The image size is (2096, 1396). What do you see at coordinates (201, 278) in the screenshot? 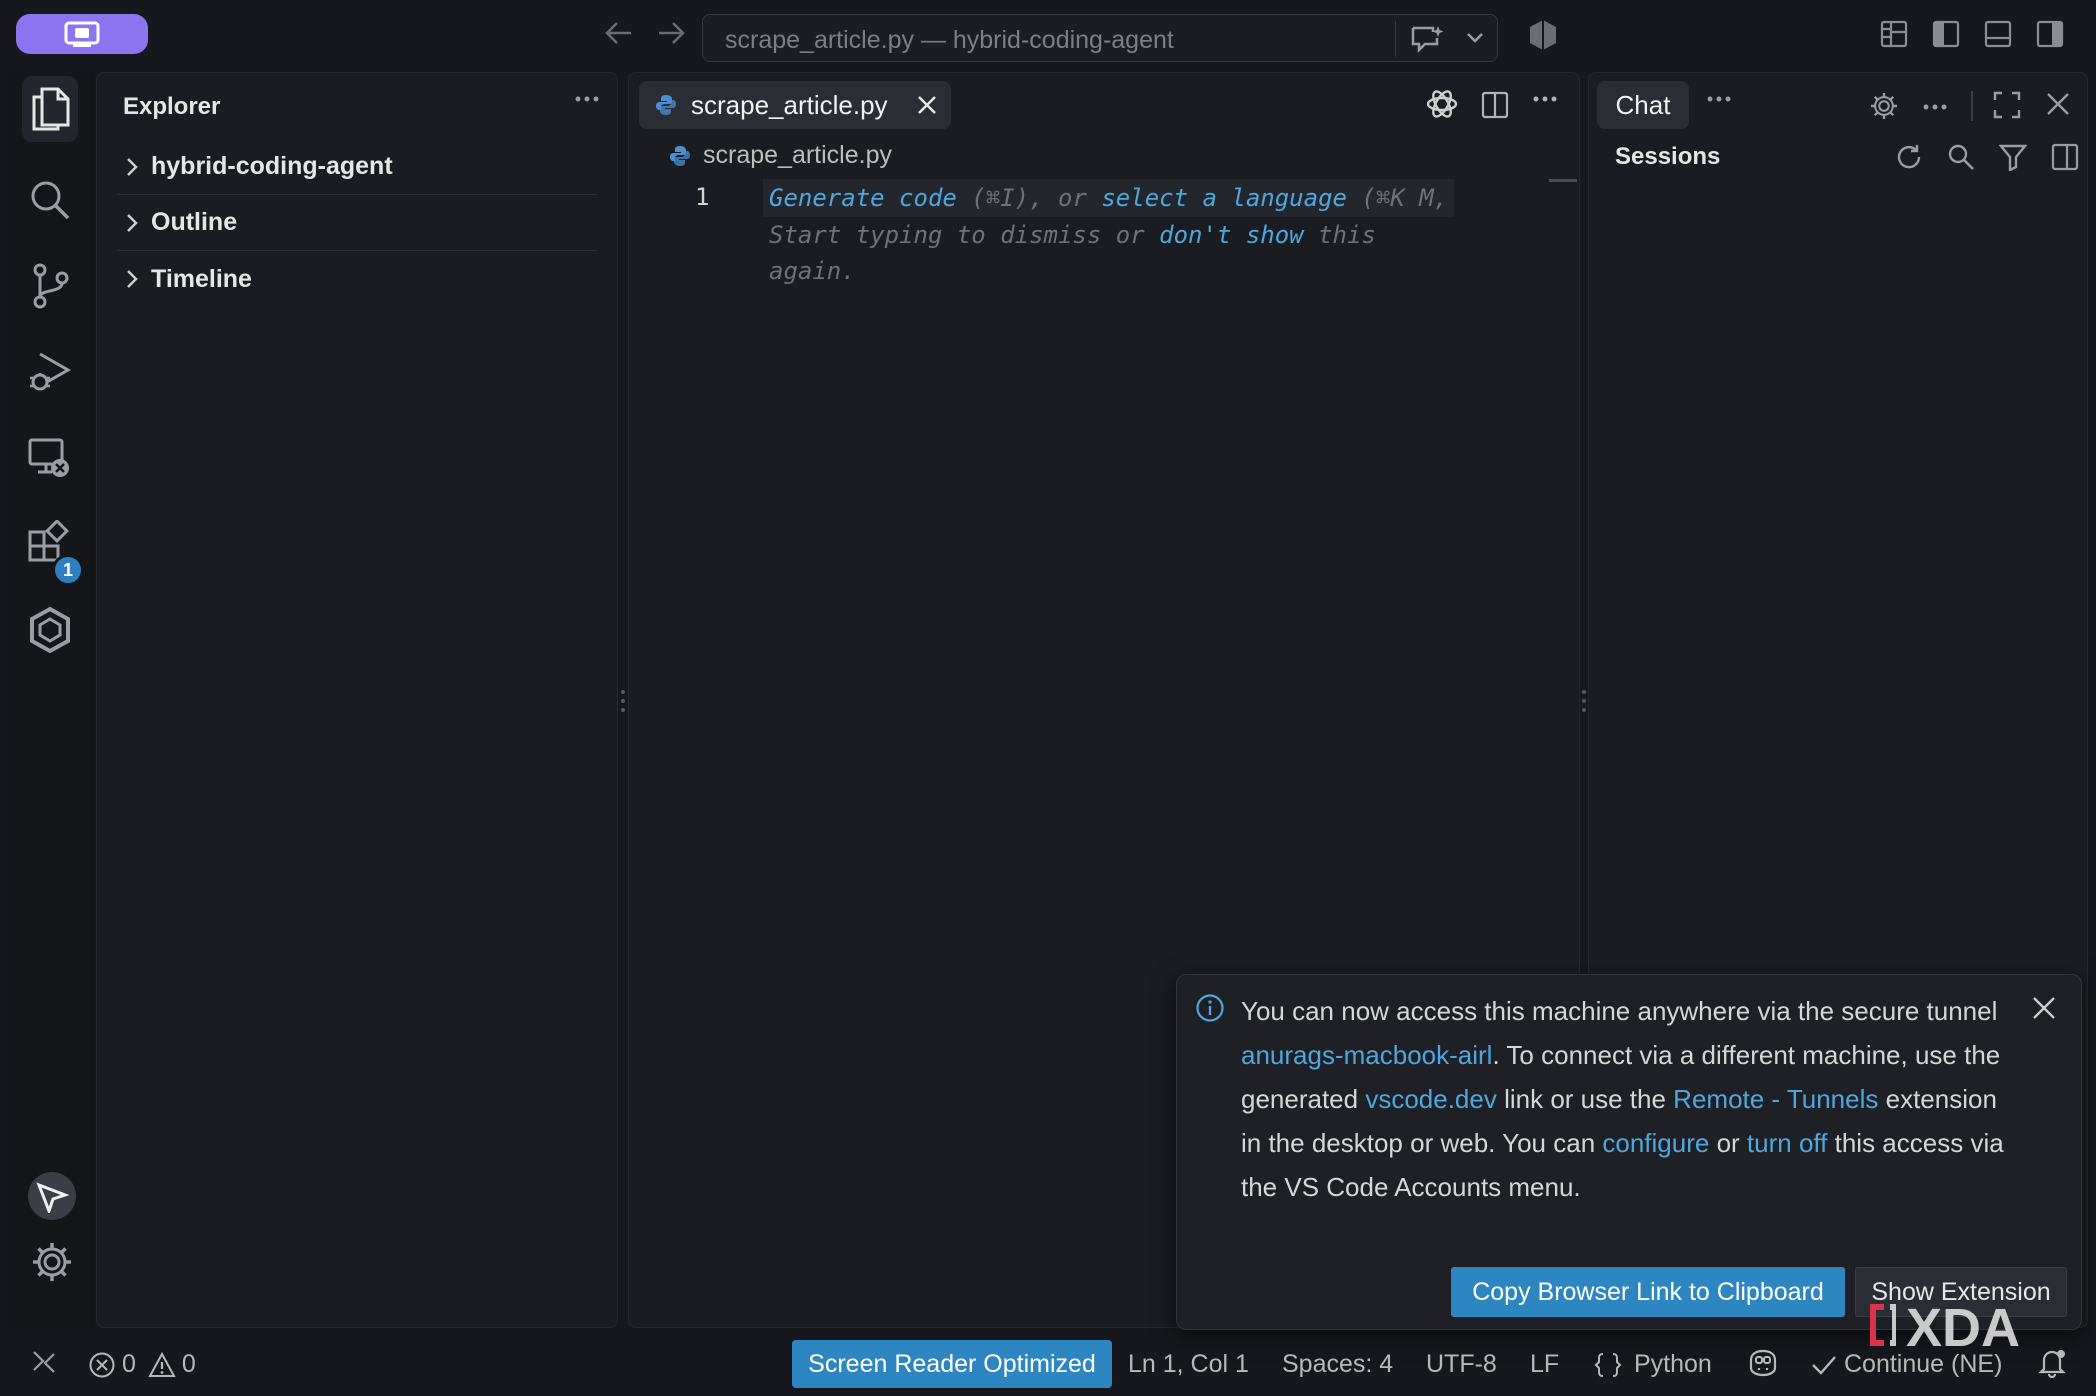
I see `tree-section-label: Timeline` at bounding box center [201, 278].